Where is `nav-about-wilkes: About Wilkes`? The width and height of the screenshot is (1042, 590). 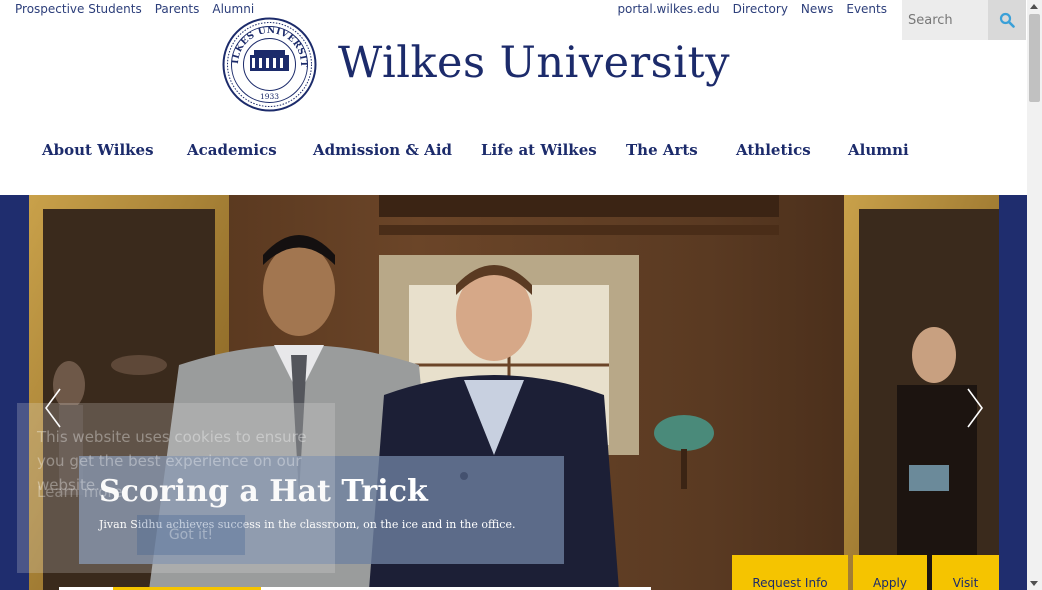 nav-about-wilkes: About Wilkes is located at coordinates (98, 150).